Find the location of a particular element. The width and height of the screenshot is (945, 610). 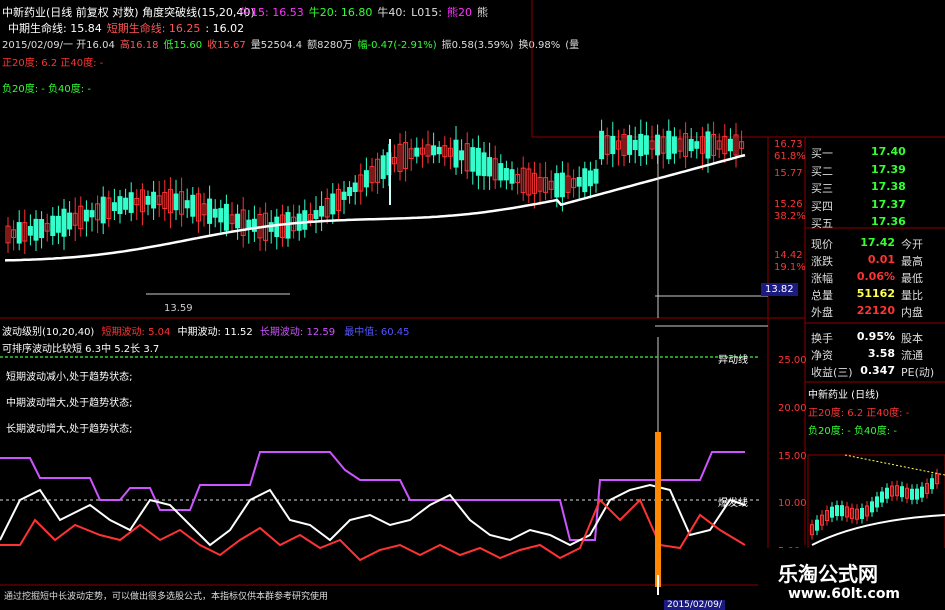

bid-label: 买一 is located at coordinates (822, 153).